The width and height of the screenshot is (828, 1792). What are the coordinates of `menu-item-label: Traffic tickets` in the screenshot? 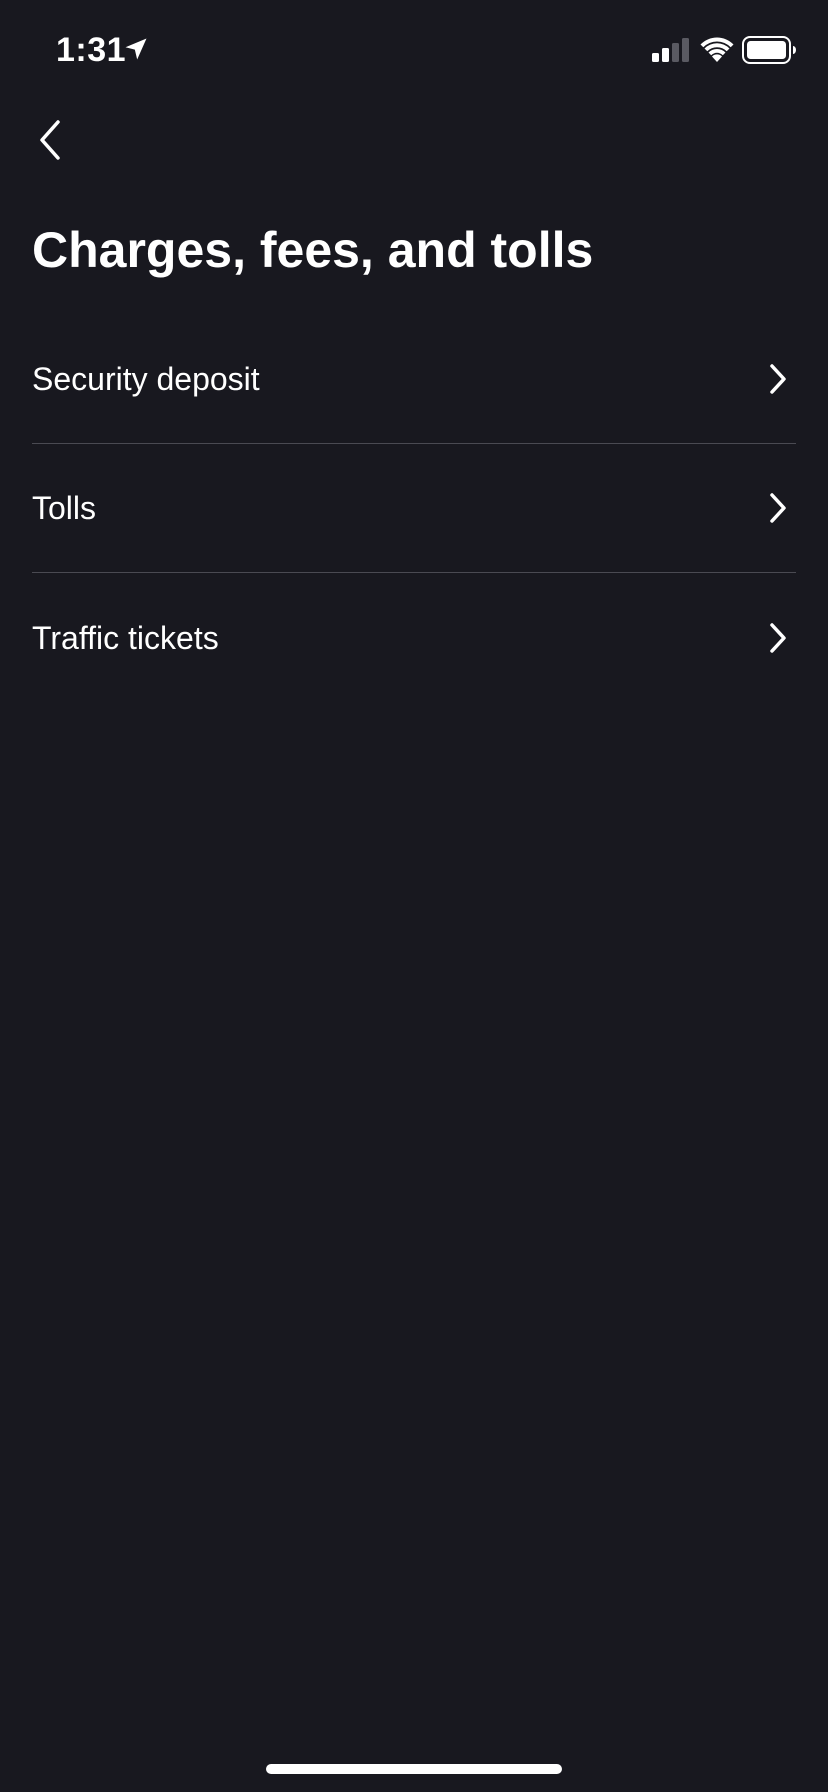 It's located at (125, 637).